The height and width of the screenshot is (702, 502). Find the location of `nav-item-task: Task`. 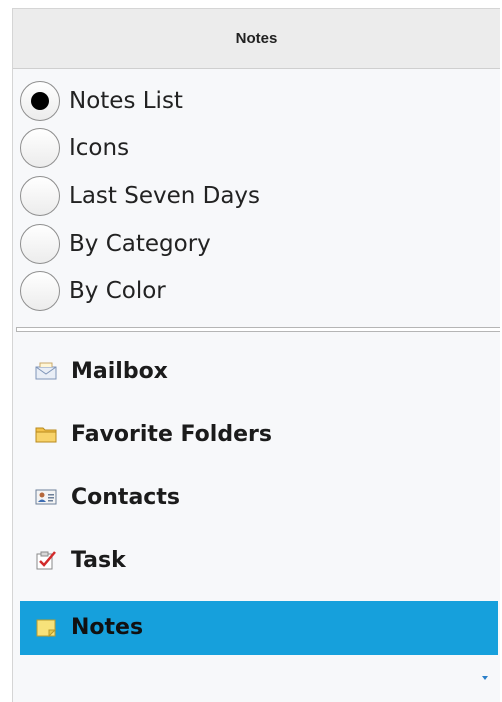

nav-item-task: Task is located at coordinates (256, 560).